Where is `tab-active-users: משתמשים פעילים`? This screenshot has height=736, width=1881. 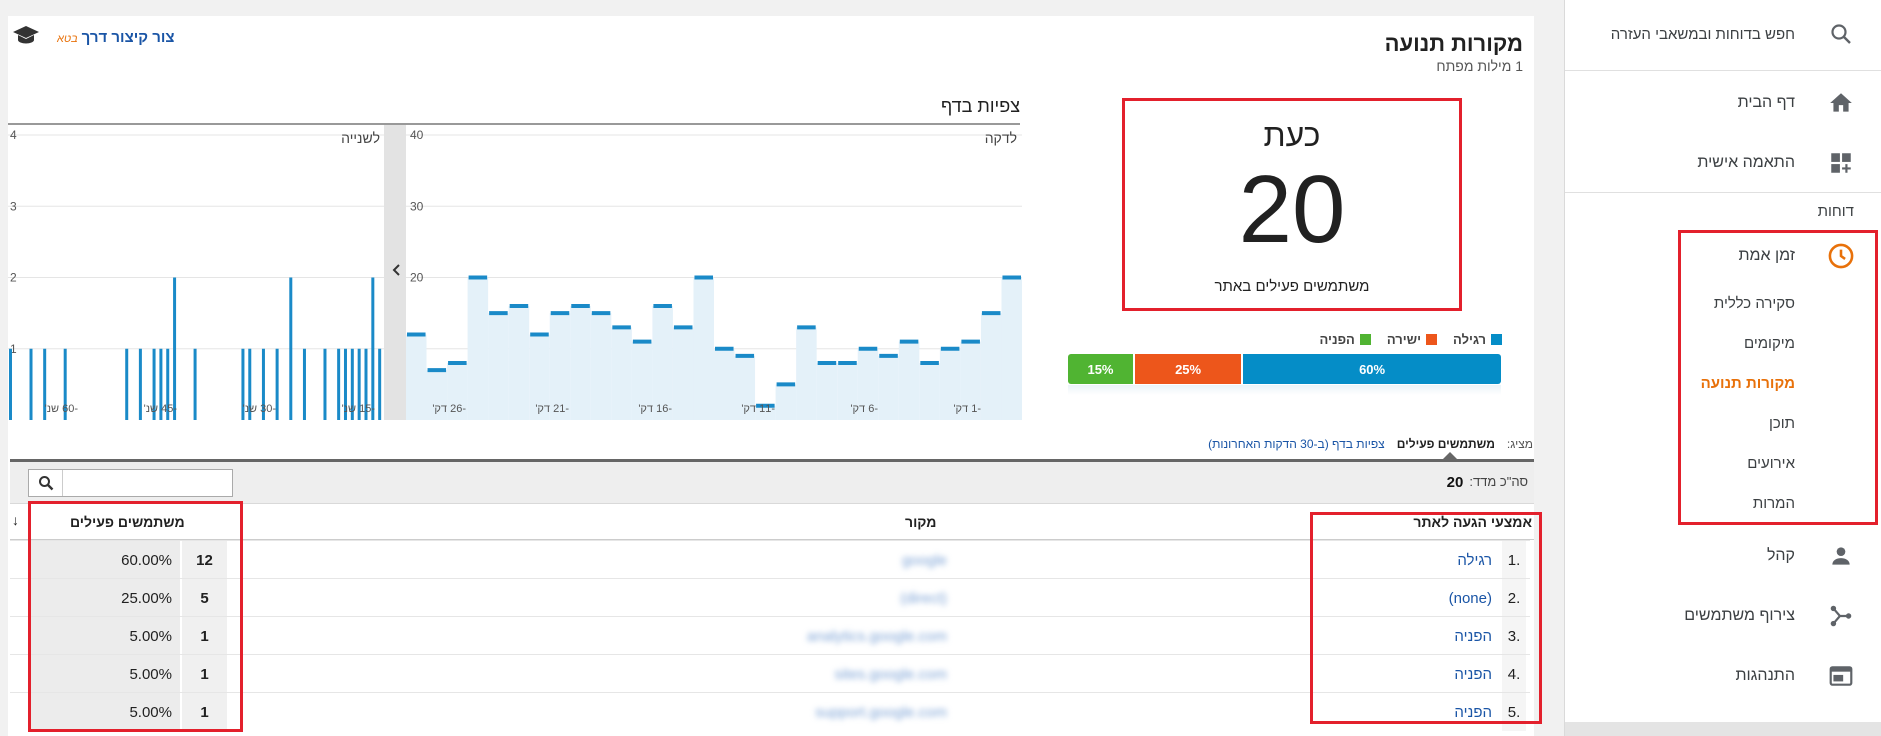 tab-active-users: משתמשים פעילים is located at coordinates (1446, 444).